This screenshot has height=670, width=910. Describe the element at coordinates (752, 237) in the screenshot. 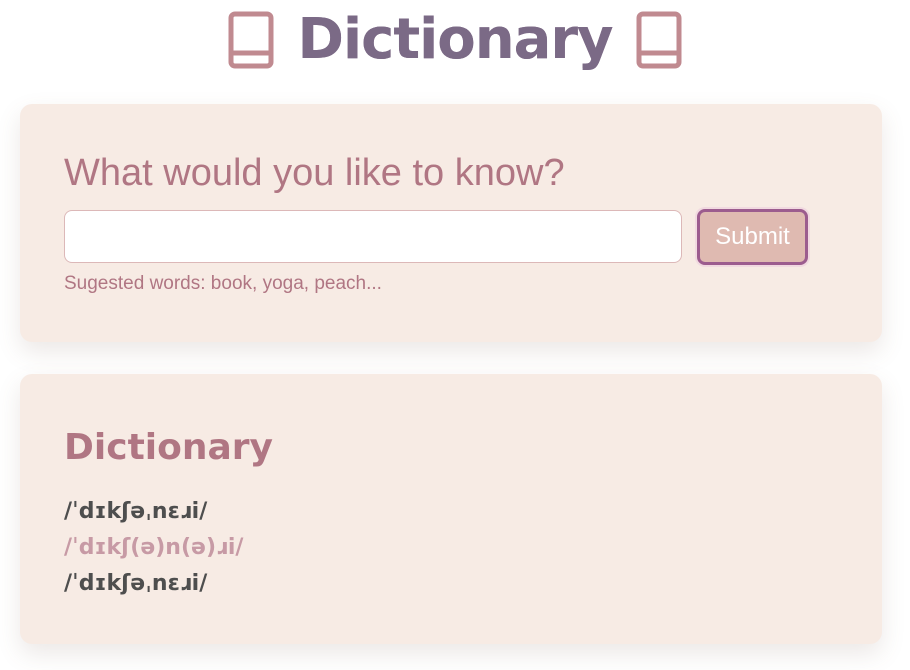

I see `submit-button: Submit` at that location.